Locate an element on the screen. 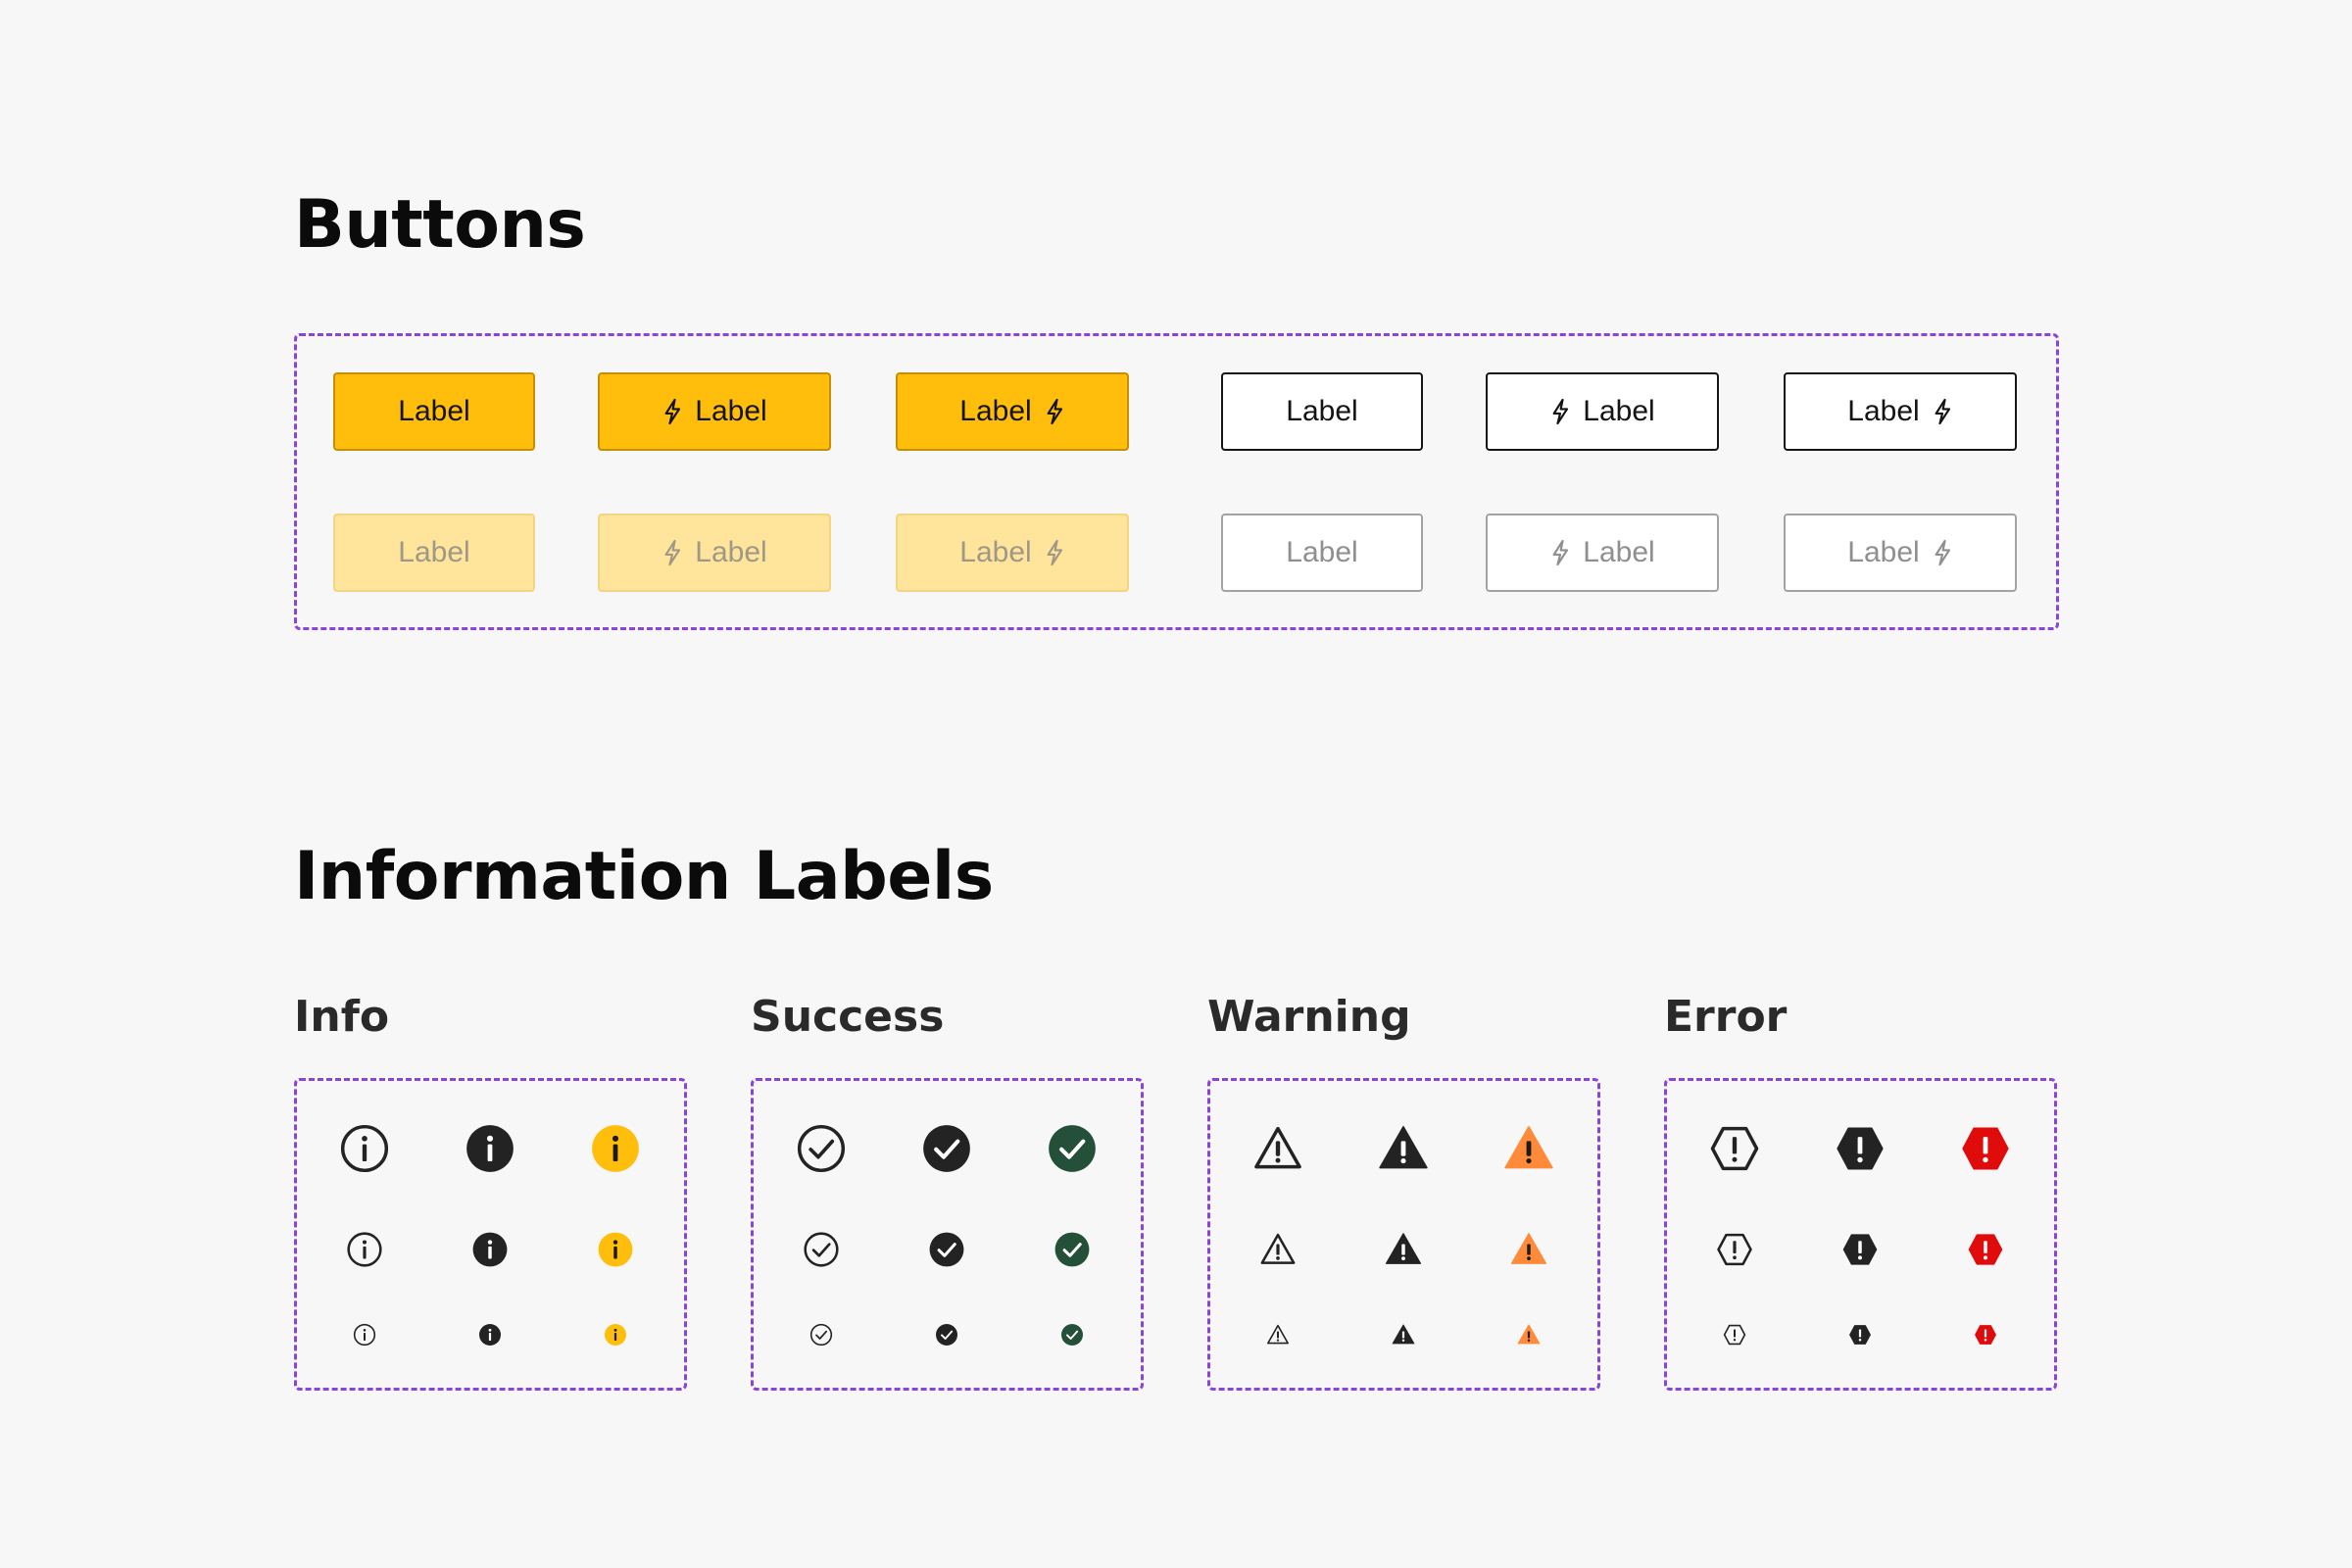 The width and height of the screenshot is (2352, 1568). warning-group-title: Warning is located at coordinates (1309, 1017).